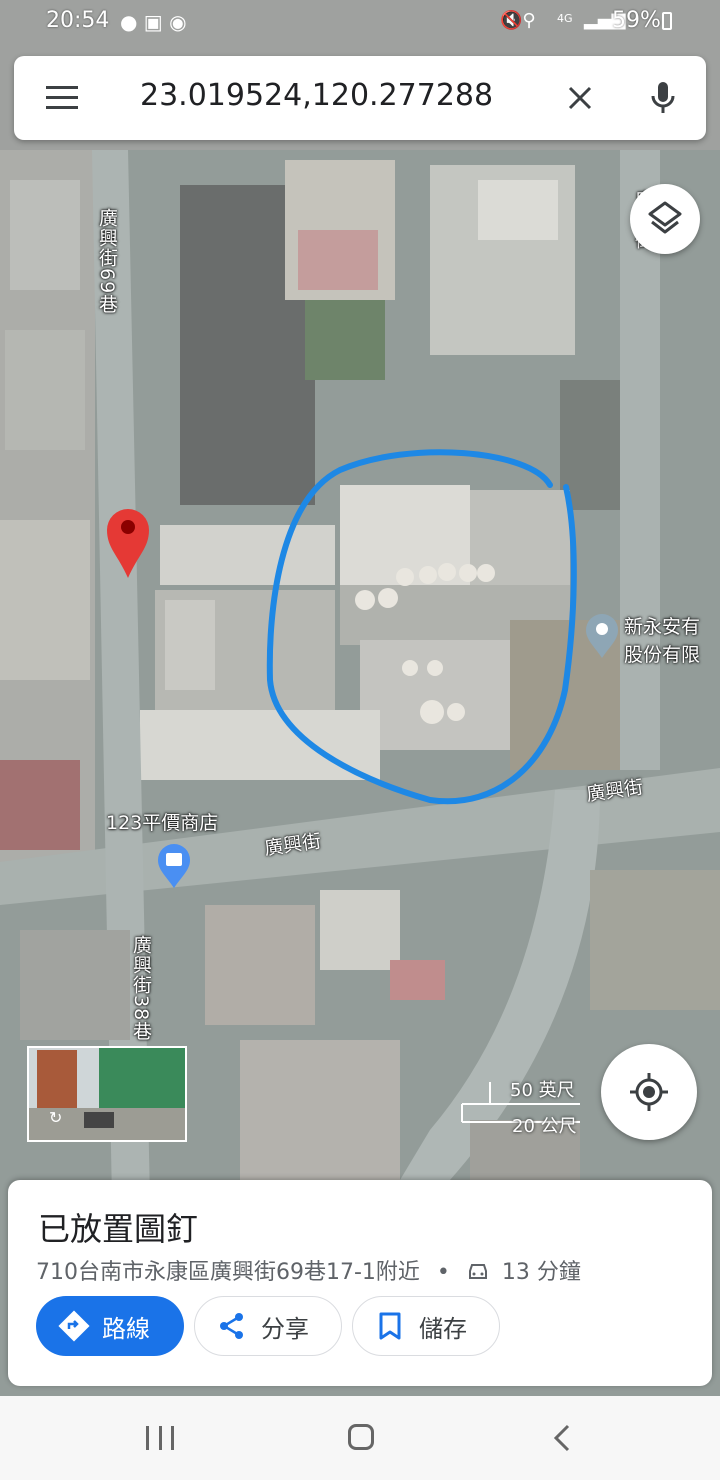 Image resolution: width=720 pixels, height=1480 pixels. I want to click on close-icon, so click(580, 98).